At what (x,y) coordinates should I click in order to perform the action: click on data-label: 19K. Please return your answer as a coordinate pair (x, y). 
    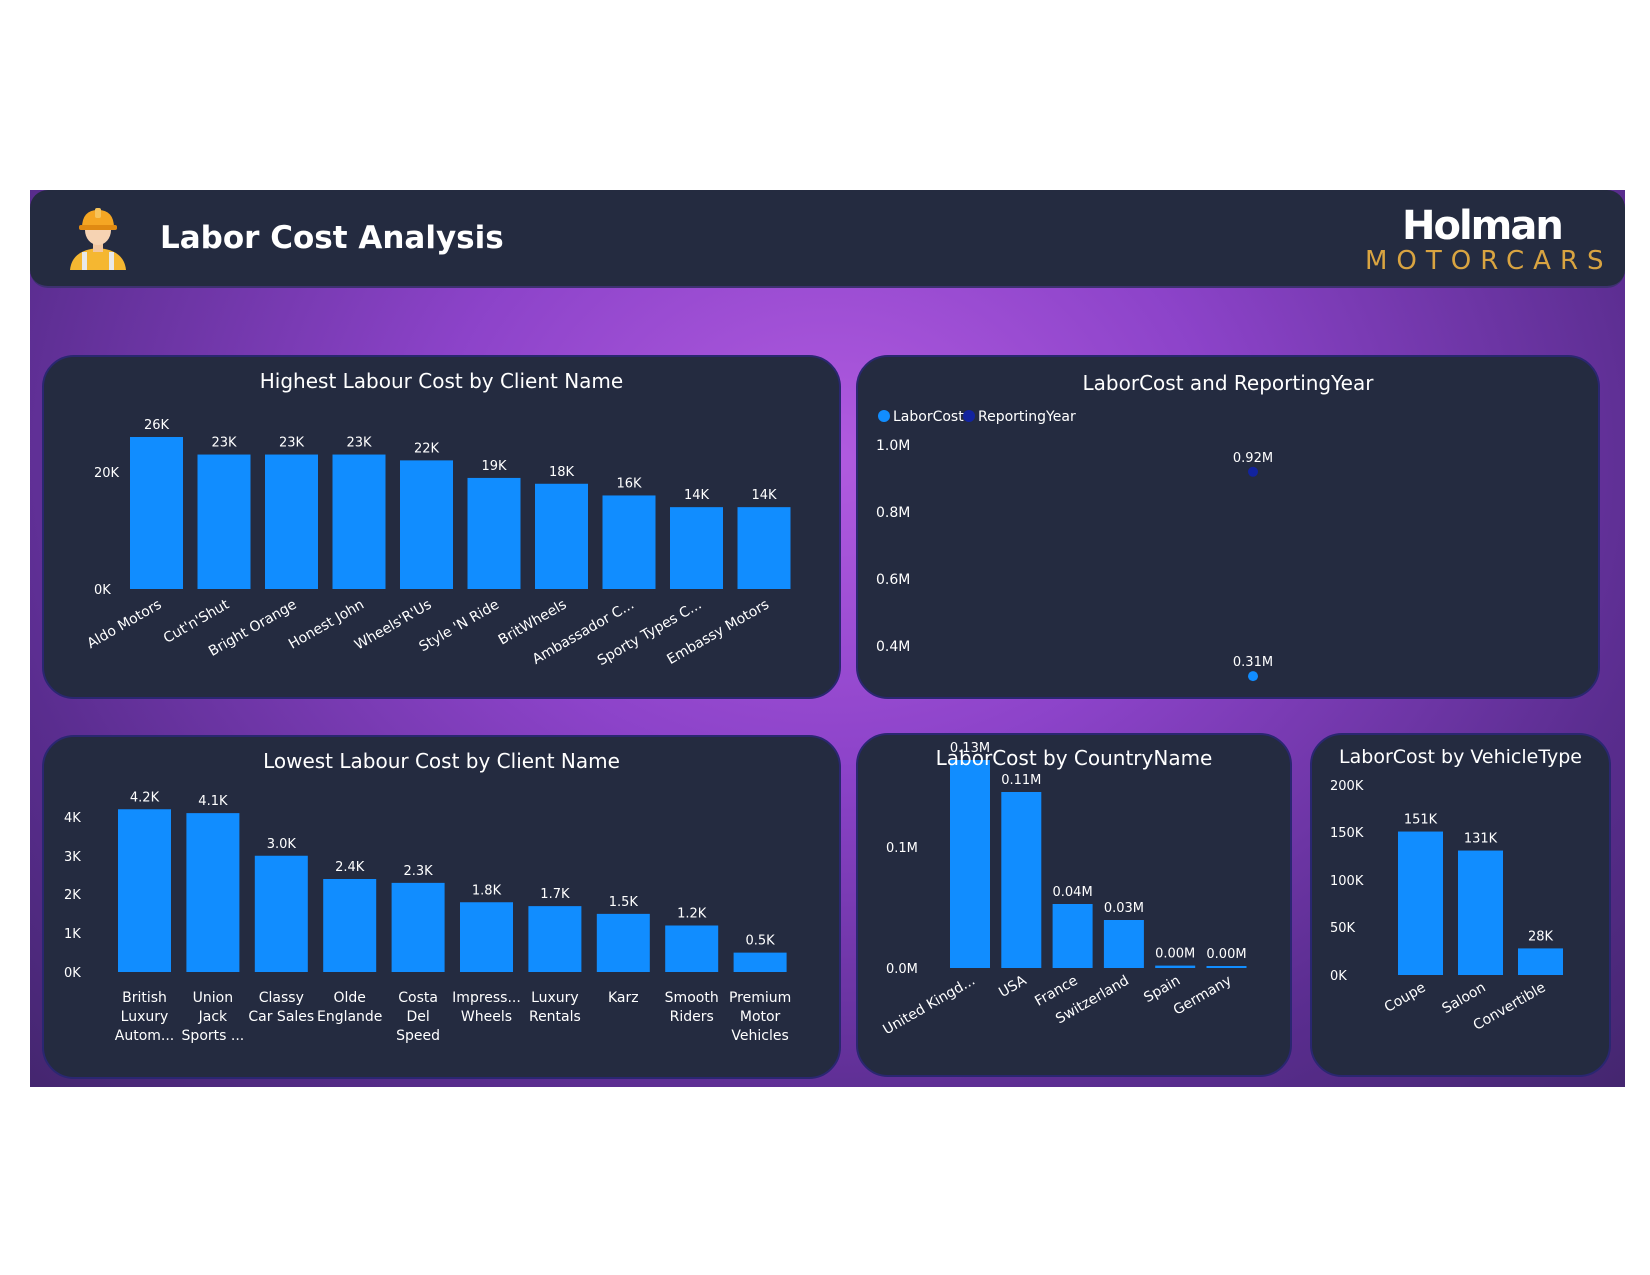
    Looking at the image, I should click on (494, 466).